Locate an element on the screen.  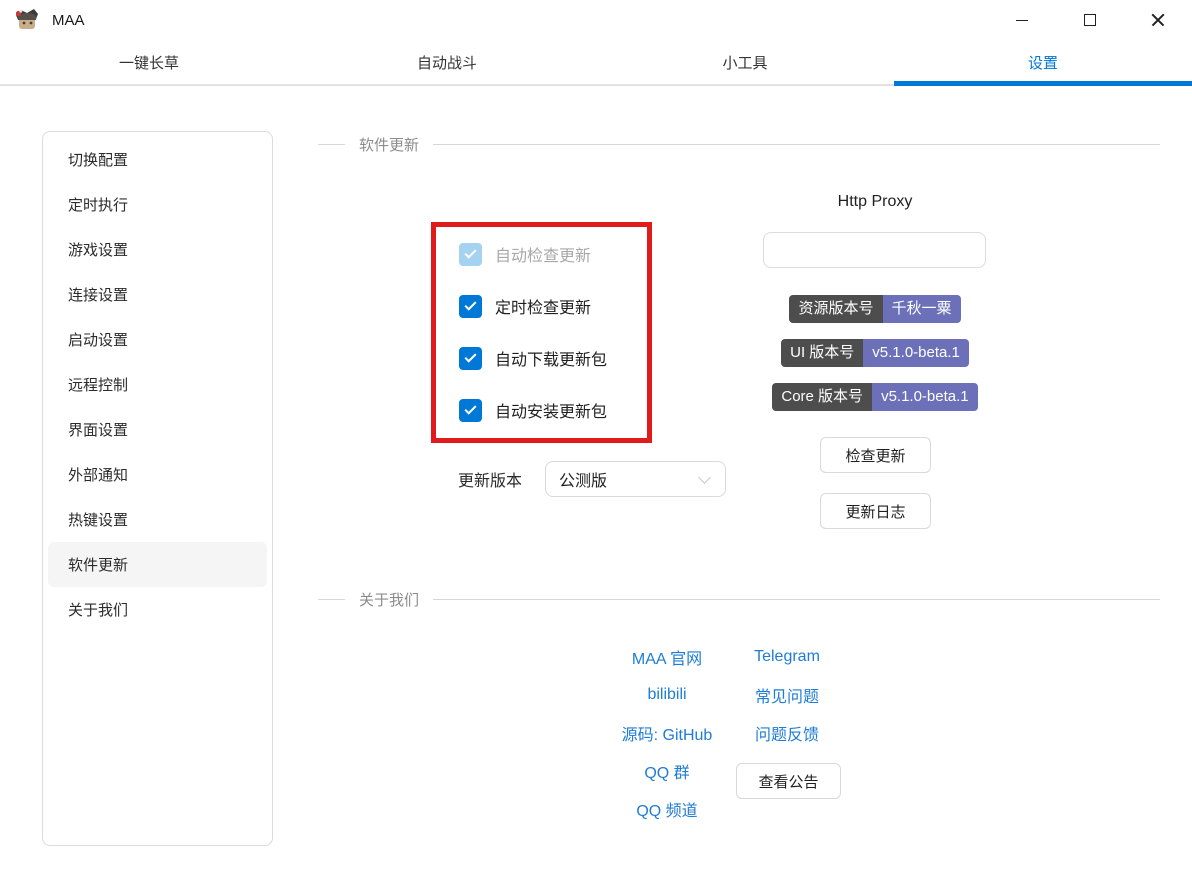
checkbox-label: 自动检查更新 is located at coordinates (543, 256).